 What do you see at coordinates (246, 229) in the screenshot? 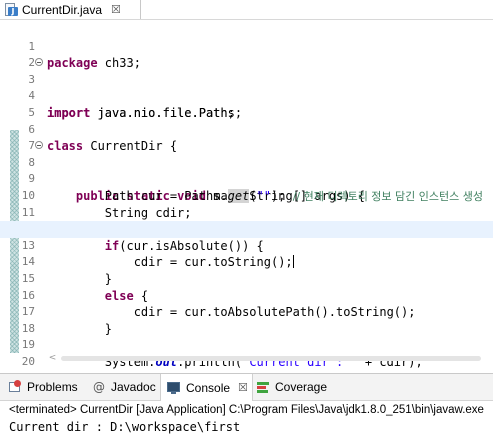
I see `code-line: 12 if(cur.isAbsolute()) {` at bounding box center [246, 229].